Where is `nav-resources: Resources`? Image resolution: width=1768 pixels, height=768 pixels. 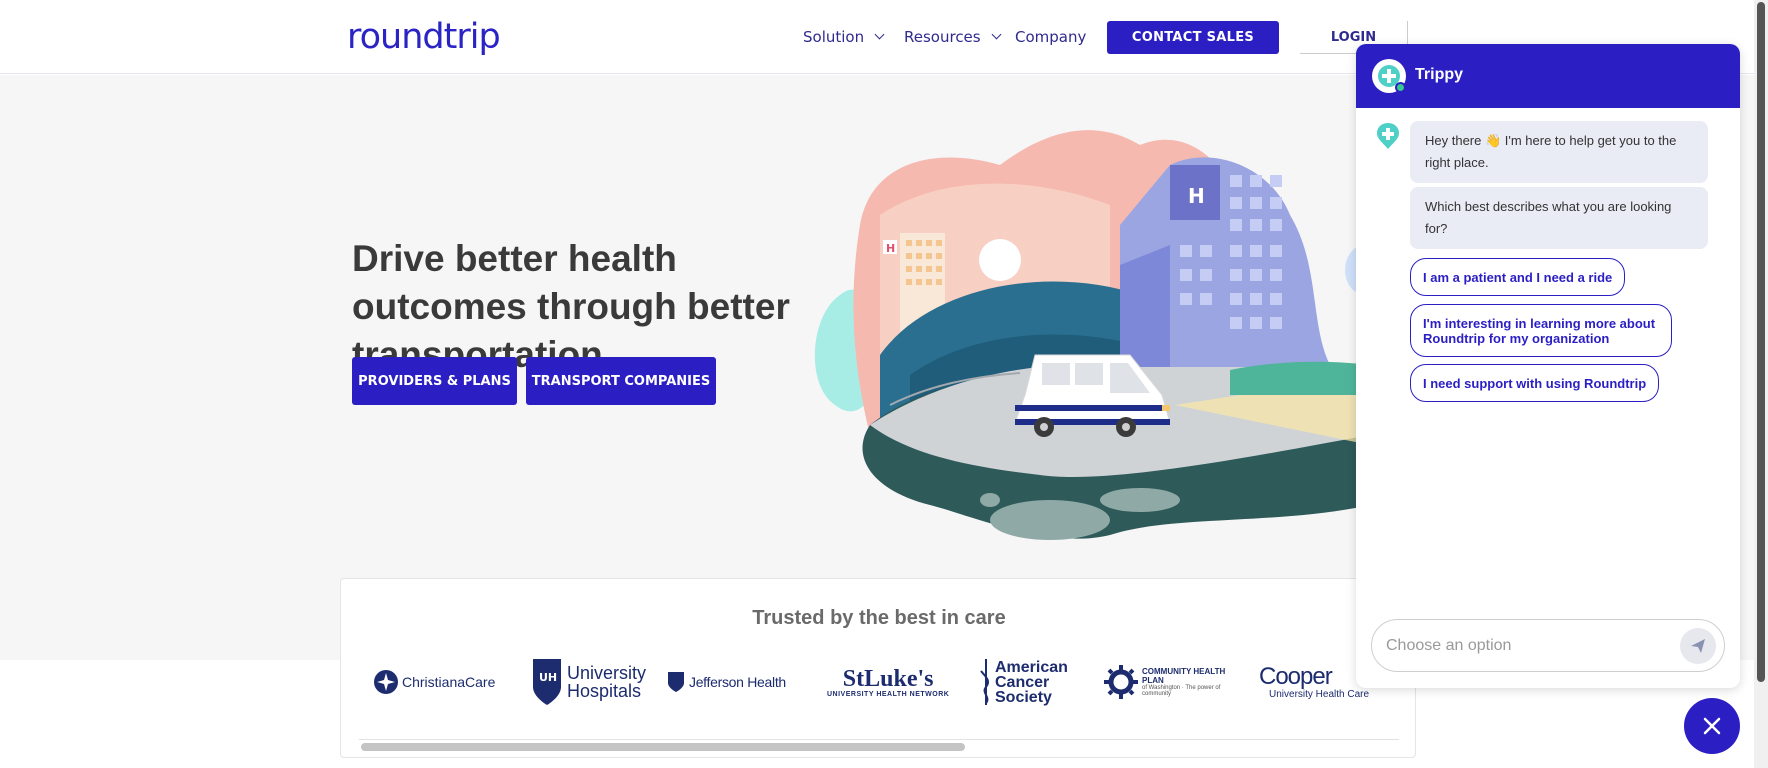 nav-resources: Resources is located at coordinates (953, 37).